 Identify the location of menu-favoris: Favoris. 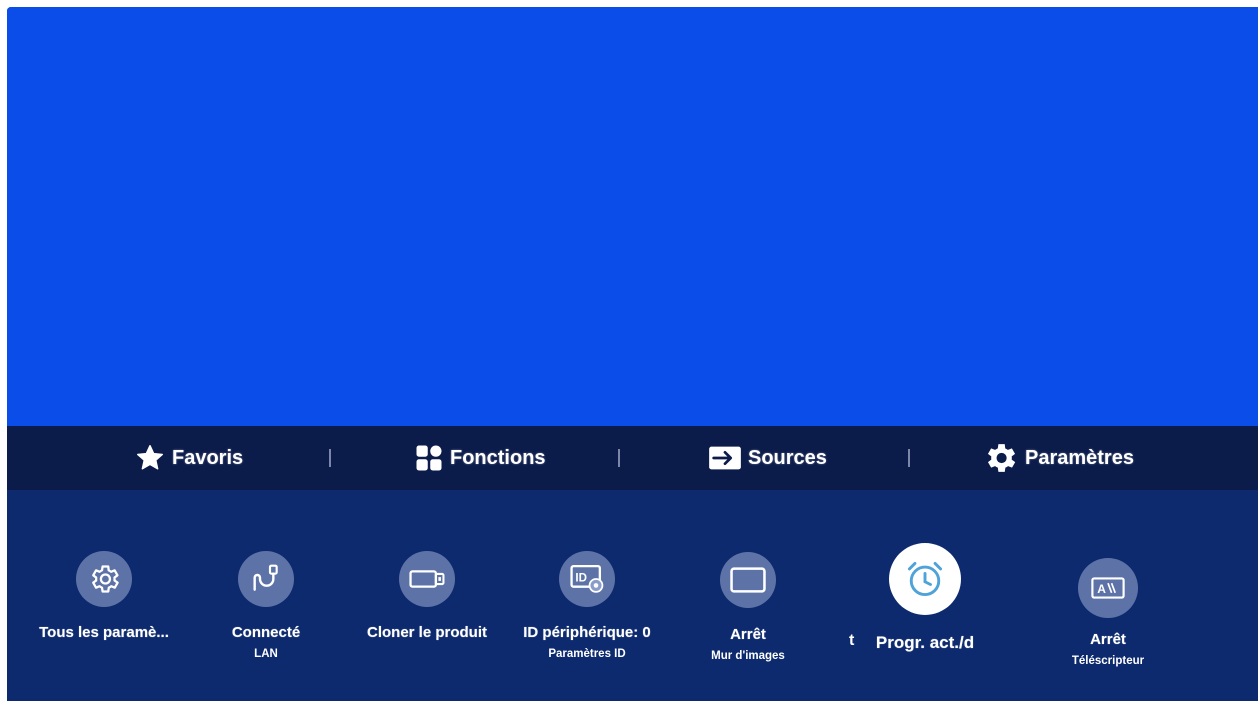
(188, 458).